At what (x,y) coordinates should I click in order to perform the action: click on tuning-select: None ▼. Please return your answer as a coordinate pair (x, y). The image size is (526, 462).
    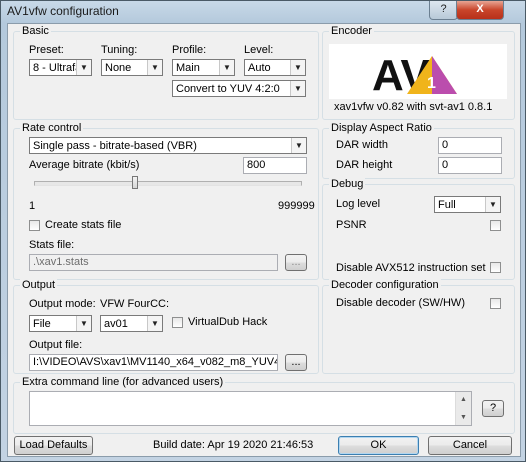
    Looking at the image, I should click on (132, 67).